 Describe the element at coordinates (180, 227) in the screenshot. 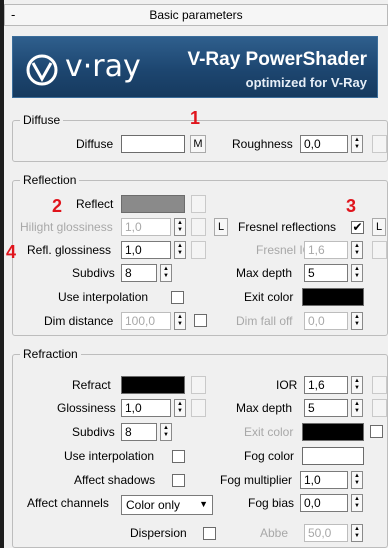

I see `hilight-spin-arrows: ▲ ▼` at that location.